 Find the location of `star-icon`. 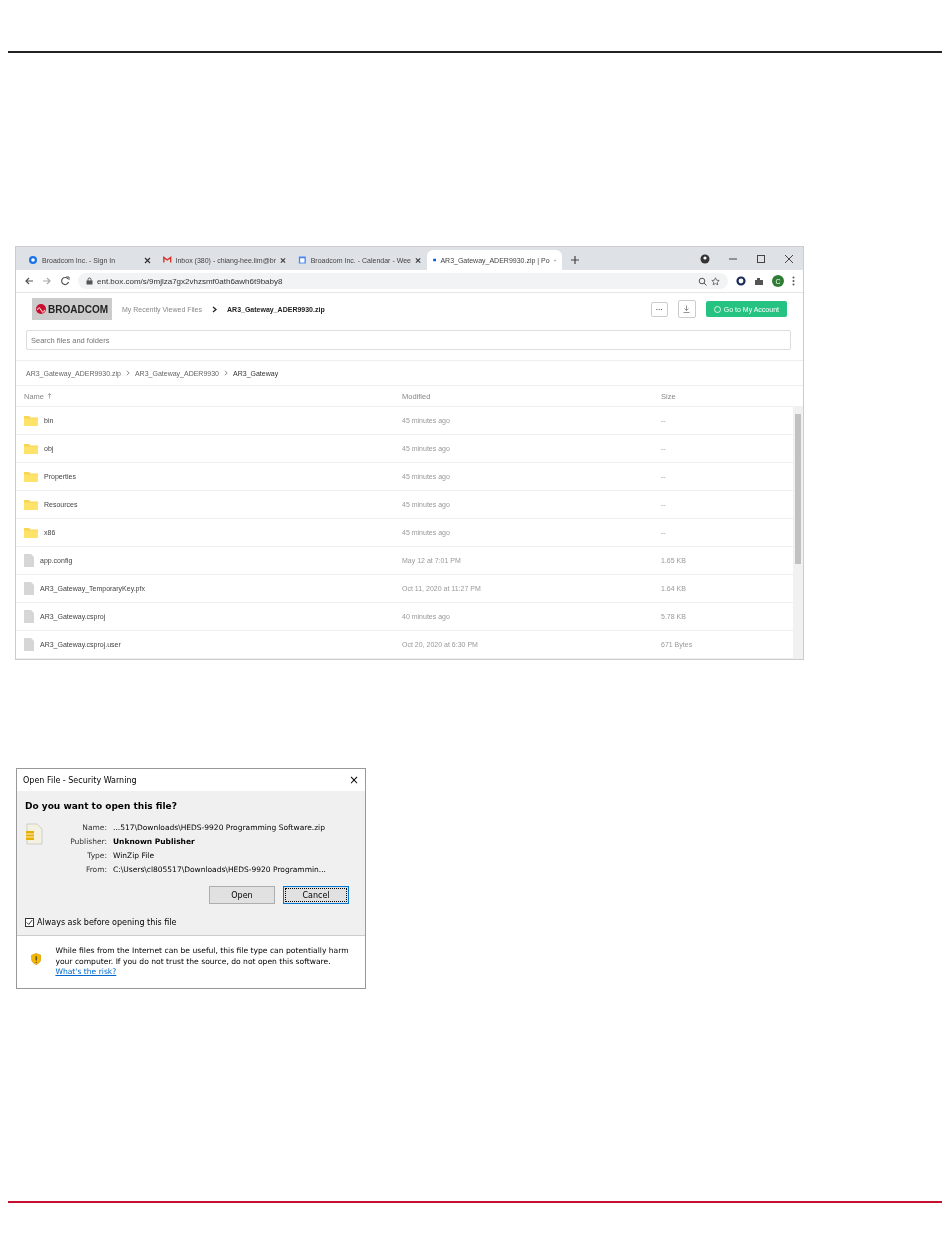

star-icon is located at coordinates (715, 281).